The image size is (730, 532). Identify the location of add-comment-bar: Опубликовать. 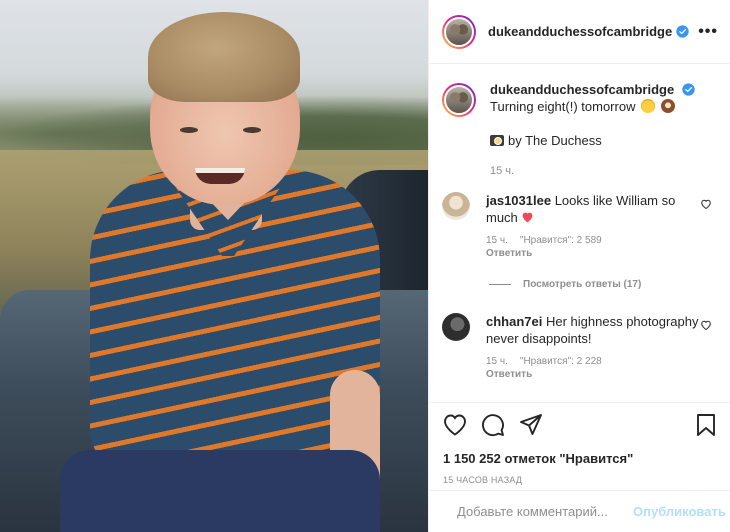
(579, 511).